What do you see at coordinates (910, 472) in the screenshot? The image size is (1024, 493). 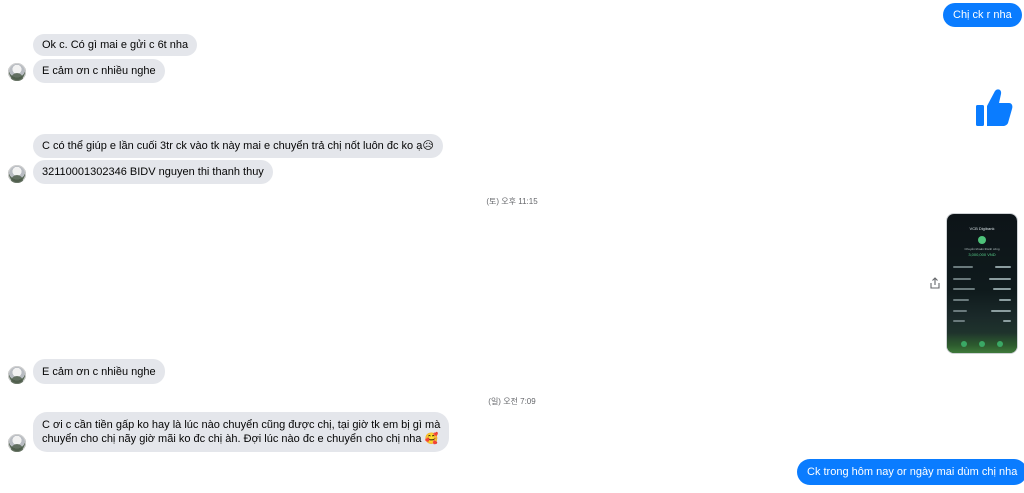 I see `outgoing-message: Ck trong hôm nay or ngày mai dùm chị nha` at bounding box center [910, 472].